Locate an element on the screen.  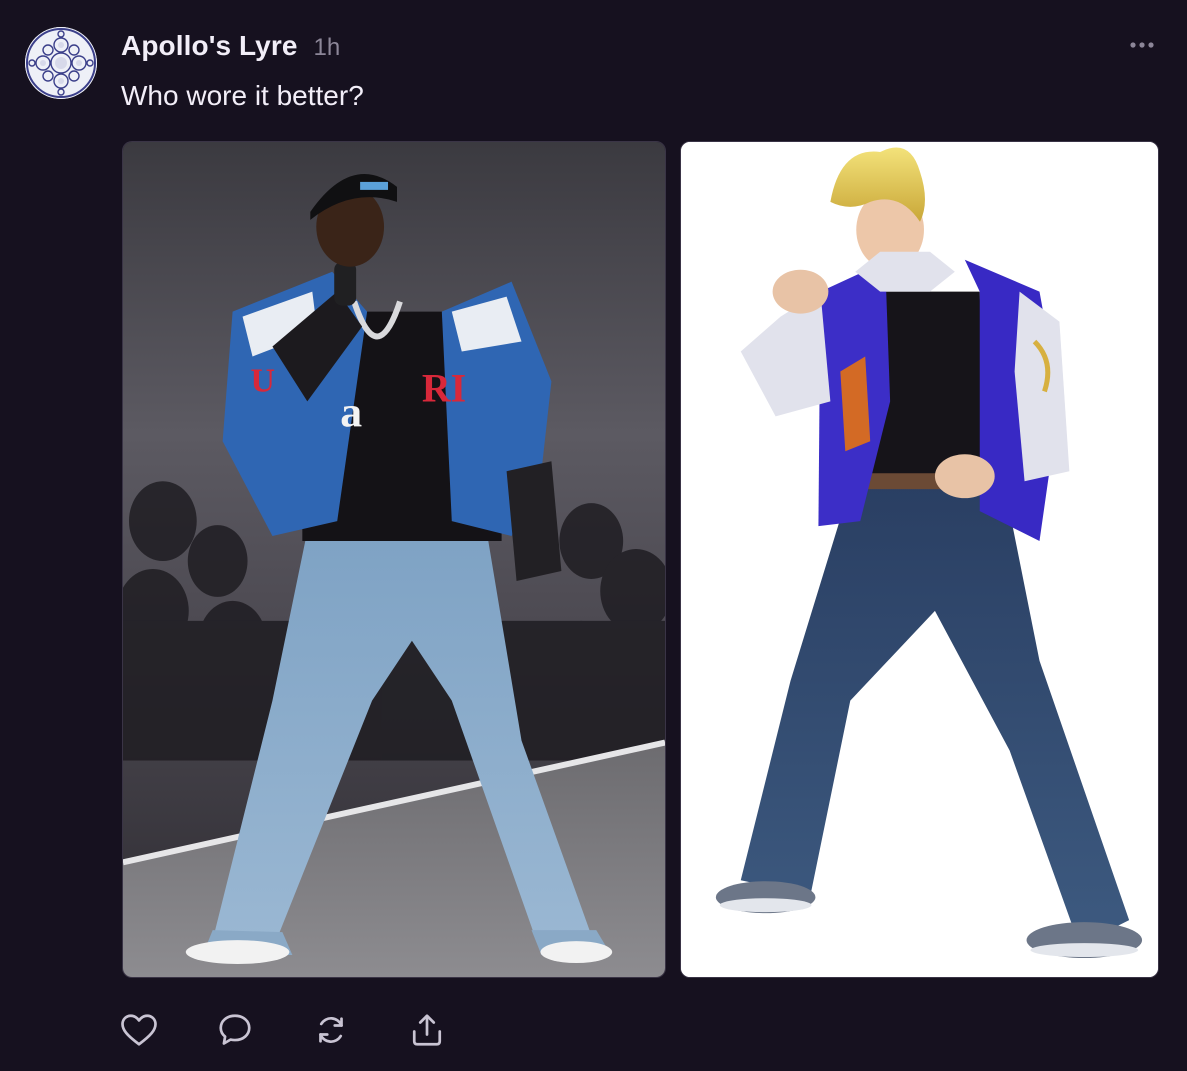
repost-arrows-icon is located at coordinates (331, 1030).